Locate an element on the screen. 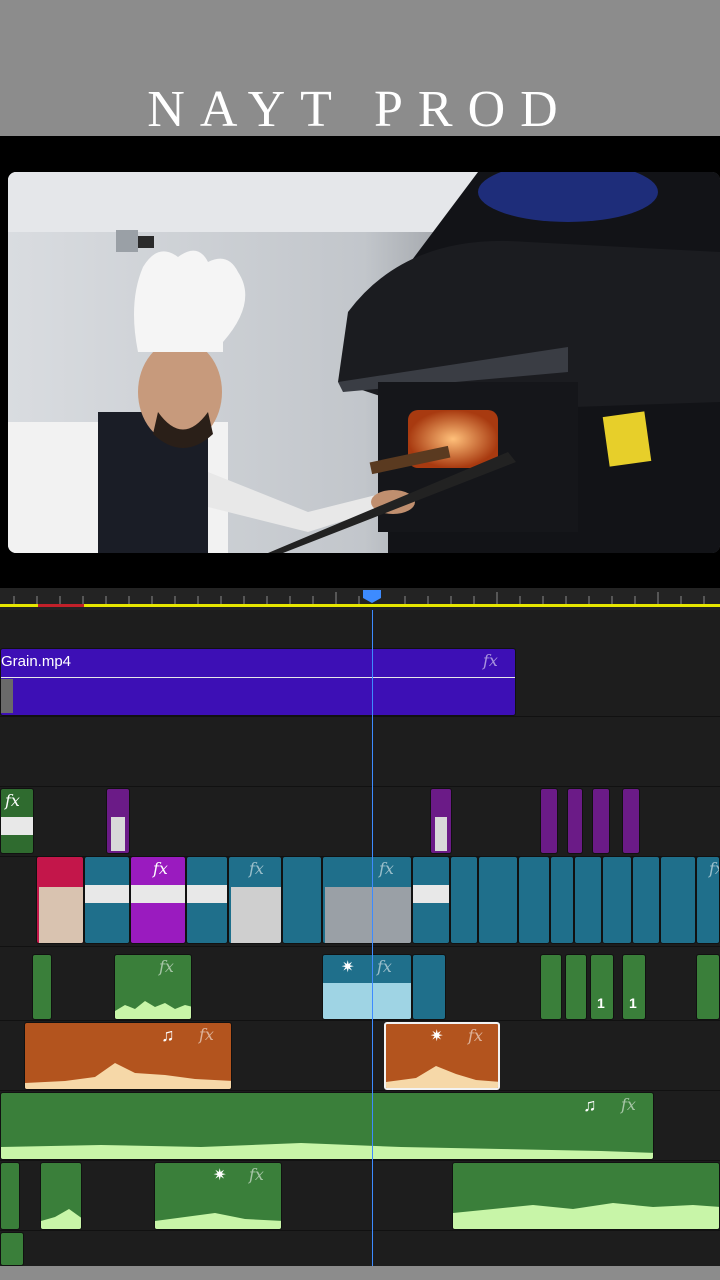 The width and height of the screenshot is (720, 1280). playhead-line is located at coordinates (372, 938).